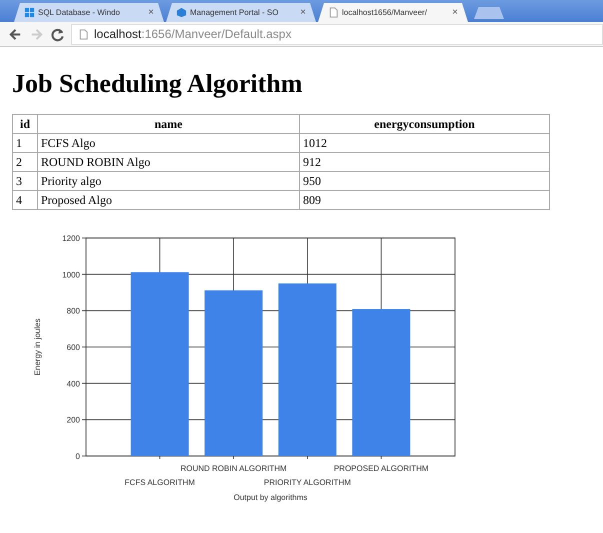 This screenshot has height=533, width=603. What do you see at coordinates (29, 12) in the screenshot?
I see `windows-logo-icon` at bounding box center [29, 12].